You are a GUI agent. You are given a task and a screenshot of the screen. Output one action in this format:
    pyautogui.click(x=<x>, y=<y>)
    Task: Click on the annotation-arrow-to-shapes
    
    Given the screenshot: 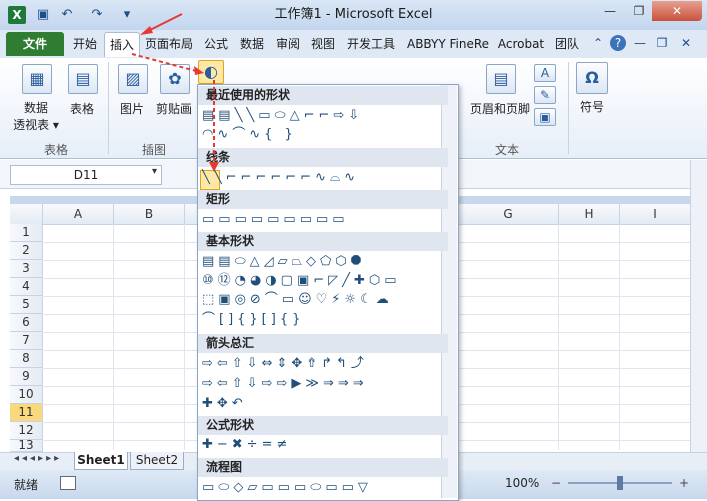 What is the action you would take?
    pyautogui.click(x=166, y=63)
    